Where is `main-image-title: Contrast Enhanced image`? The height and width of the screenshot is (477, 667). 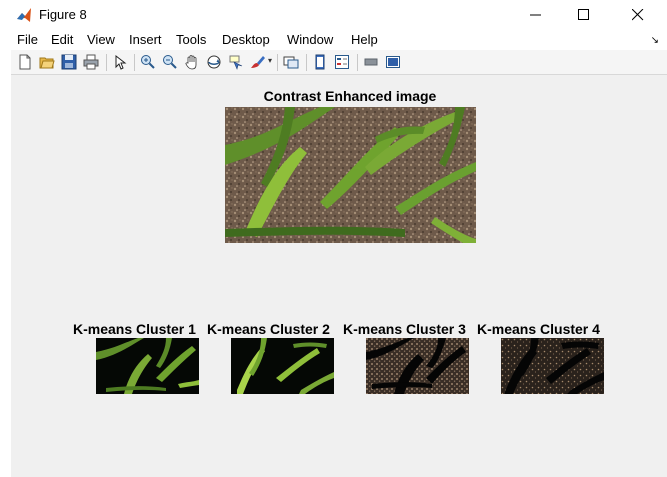
main-image-title: Contrast Enhanced image is located at coordinates (350, 96).